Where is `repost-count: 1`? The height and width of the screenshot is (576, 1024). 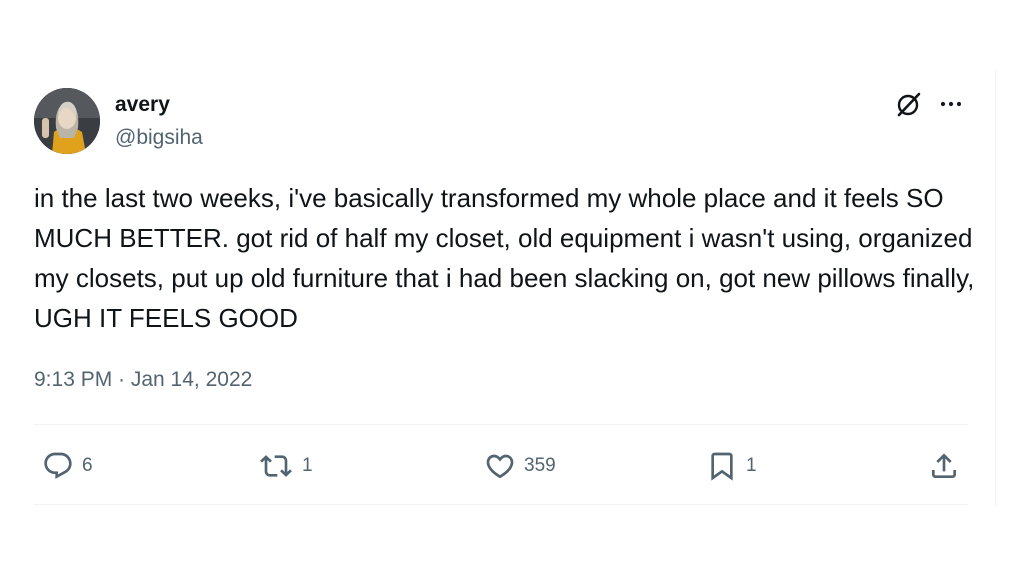
repost-count: 1 is located at coordinates (307, 465).